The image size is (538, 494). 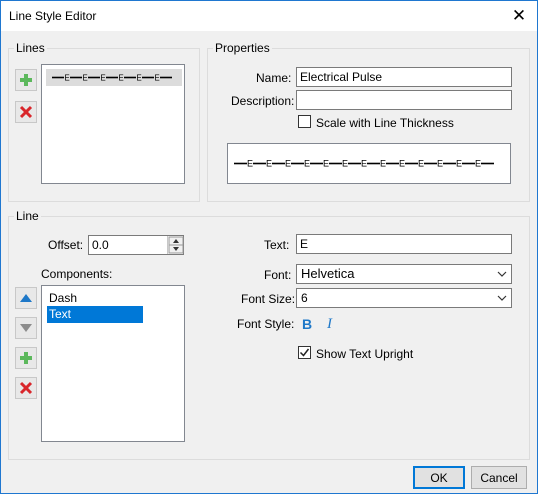 I want to click on arrow-up-icon, so click(x=26, y=298).